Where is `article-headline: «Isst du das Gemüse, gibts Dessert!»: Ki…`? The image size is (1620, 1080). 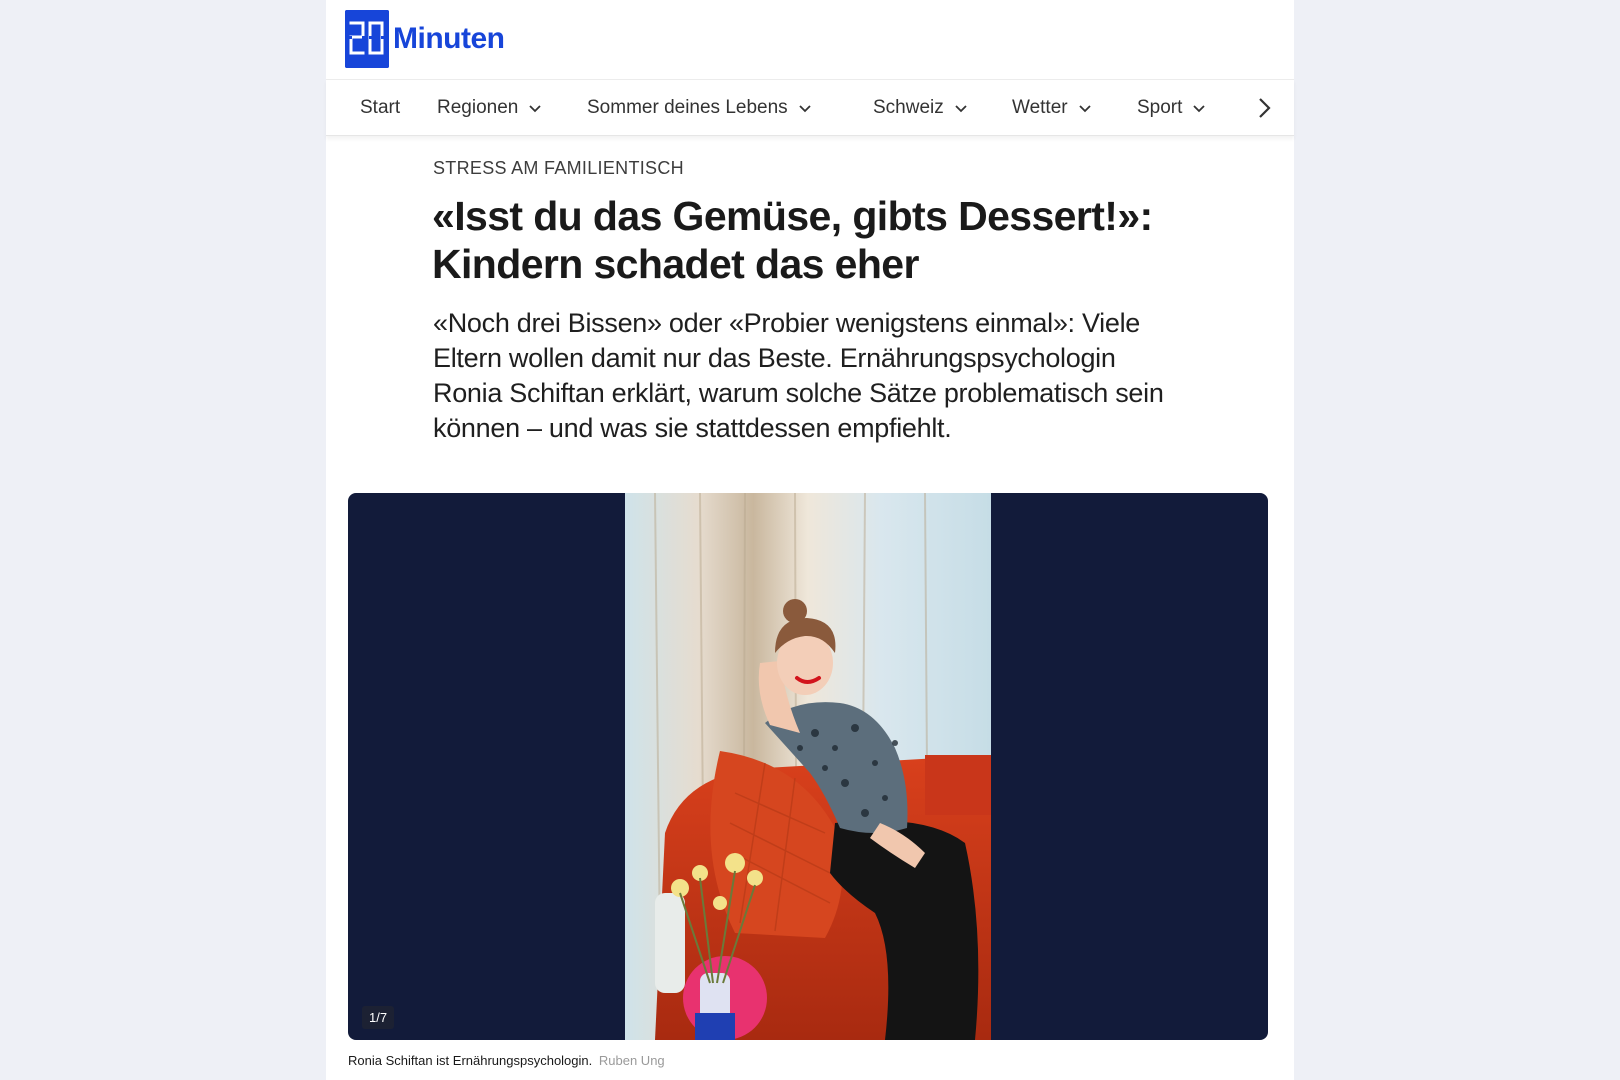
article-headline: «Isst du das Gemüse, gibts Dessert!»: Ki… is located at coordinates (792, 240).